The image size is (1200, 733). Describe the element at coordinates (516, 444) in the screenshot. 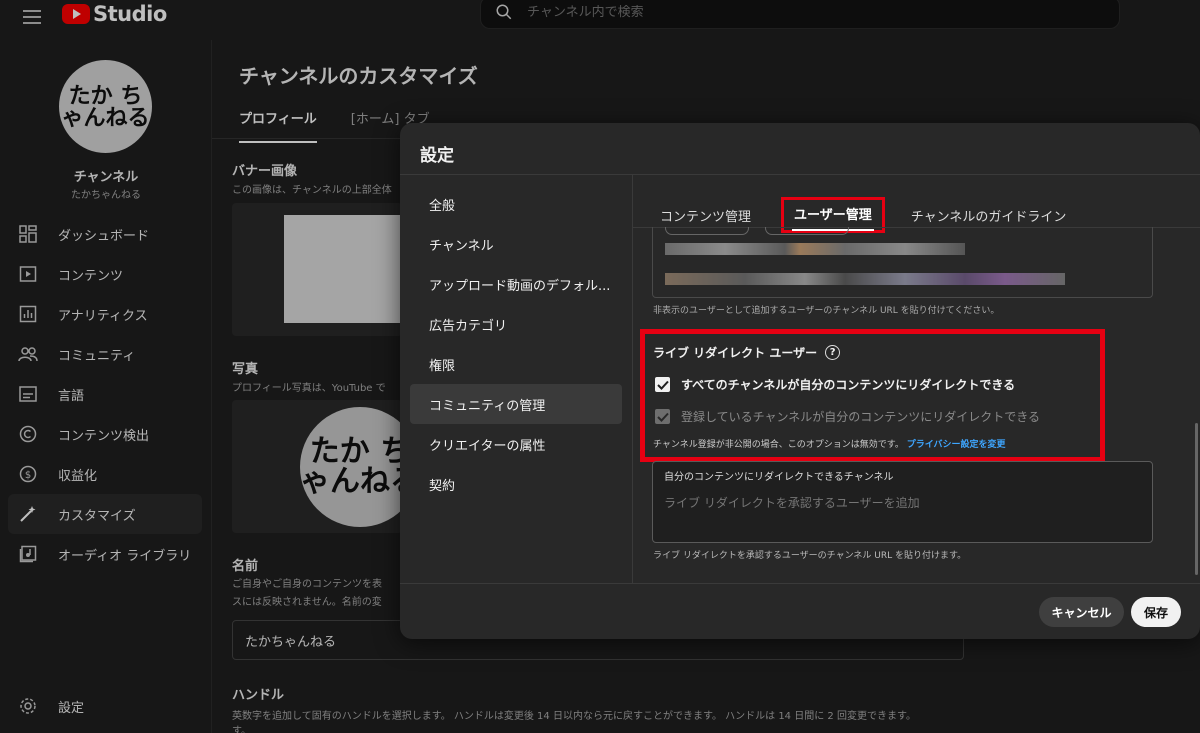

I see `settings-nav-creator-attributes: クリエイターの属性` at that location.